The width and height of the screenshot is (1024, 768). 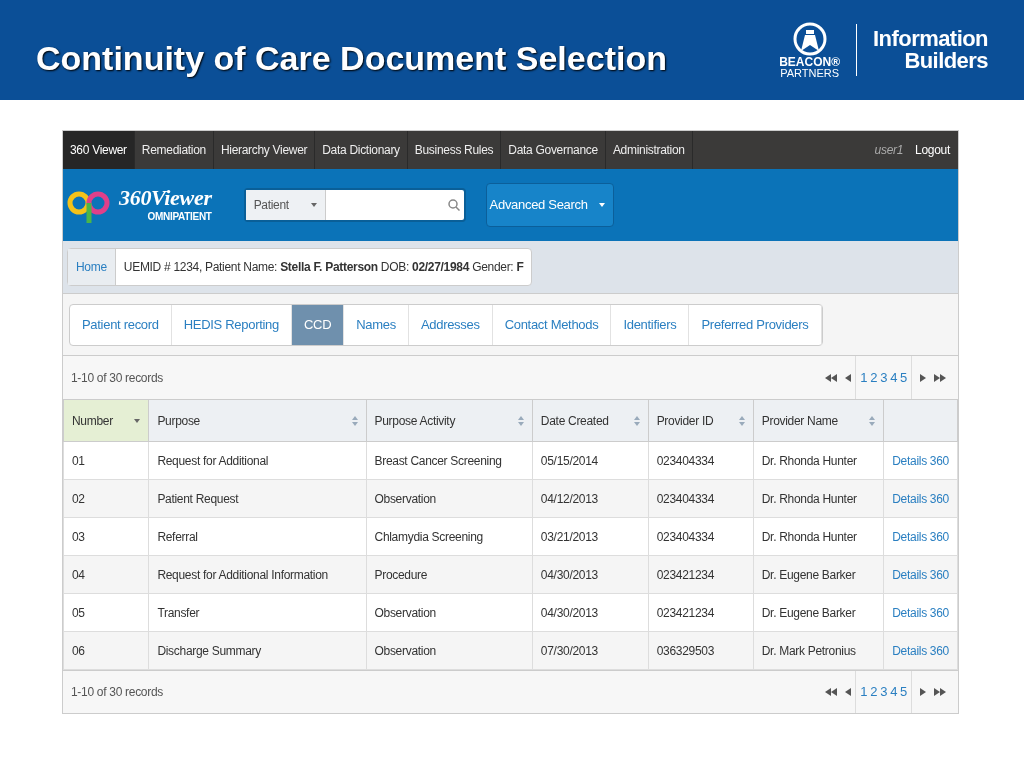 I want to click on logo-text: BEACON®, so click(x=810, y=61).